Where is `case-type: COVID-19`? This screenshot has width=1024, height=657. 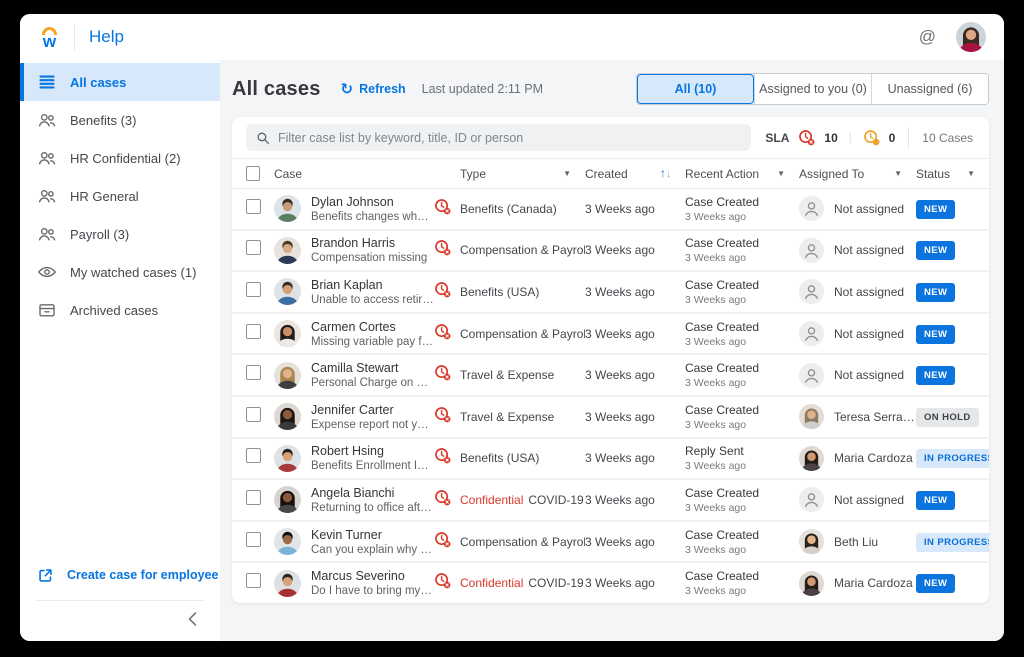
case-type: COVID-19 is located at coordinates (556, 499).